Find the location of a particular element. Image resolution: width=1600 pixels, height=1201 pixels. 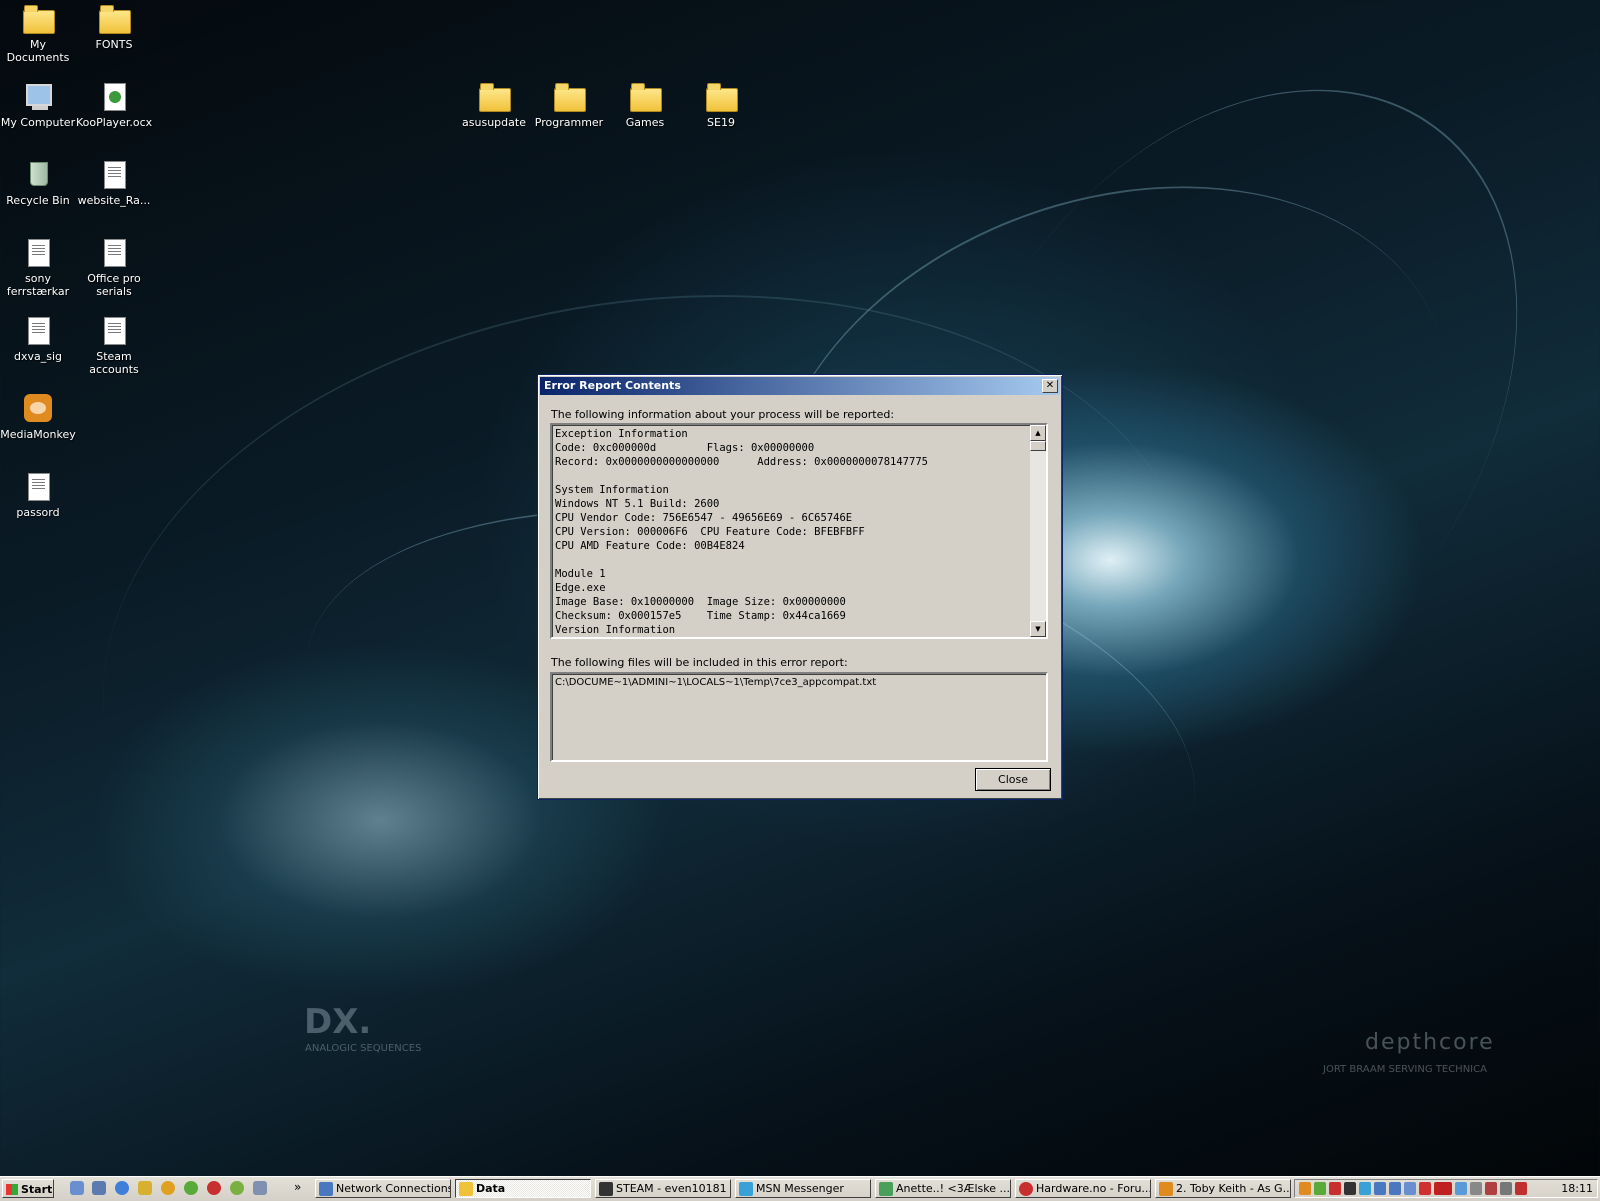

taskbar-item-steam: STEAM - even10181 is located at coordinates (663, 1188).